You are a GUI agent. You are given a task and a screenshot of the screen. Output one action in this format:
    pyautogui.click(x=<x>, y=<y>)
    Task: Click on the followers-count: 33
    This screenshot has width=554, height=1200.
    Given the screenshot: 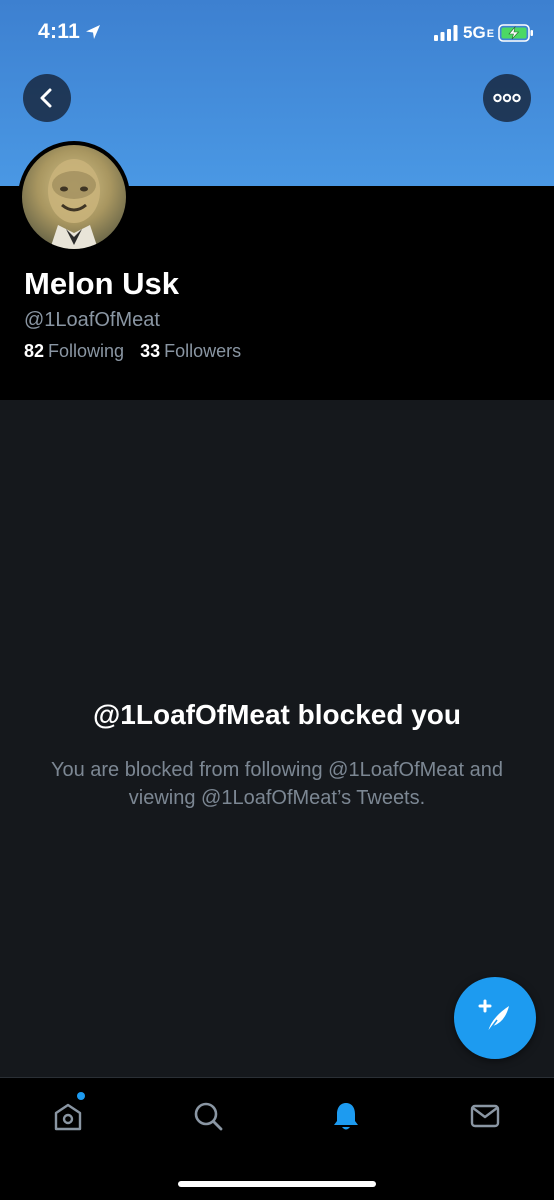 What is the action you would take?
    pyautogui.click(x=150, y=351)
    